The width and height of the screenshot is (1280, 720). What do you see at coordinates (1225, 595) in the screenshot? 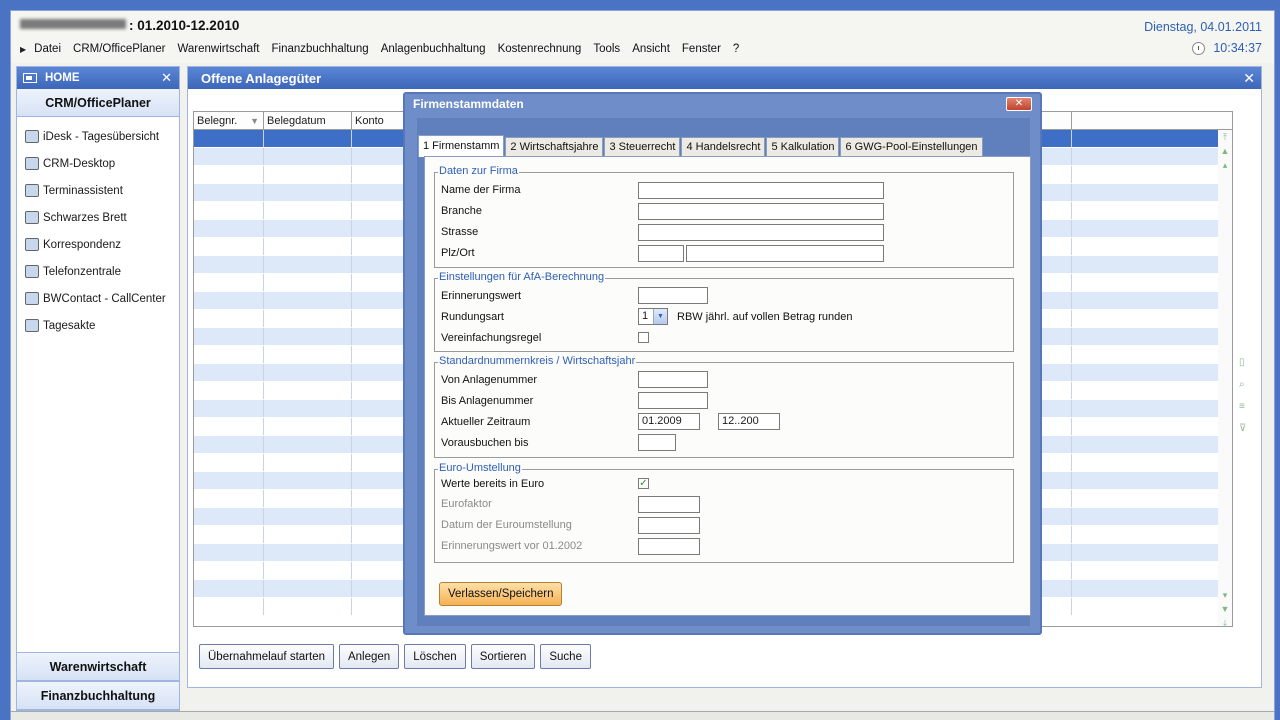
I see `scroll-down-icon: ▾` at bounding box center [1225, 595].